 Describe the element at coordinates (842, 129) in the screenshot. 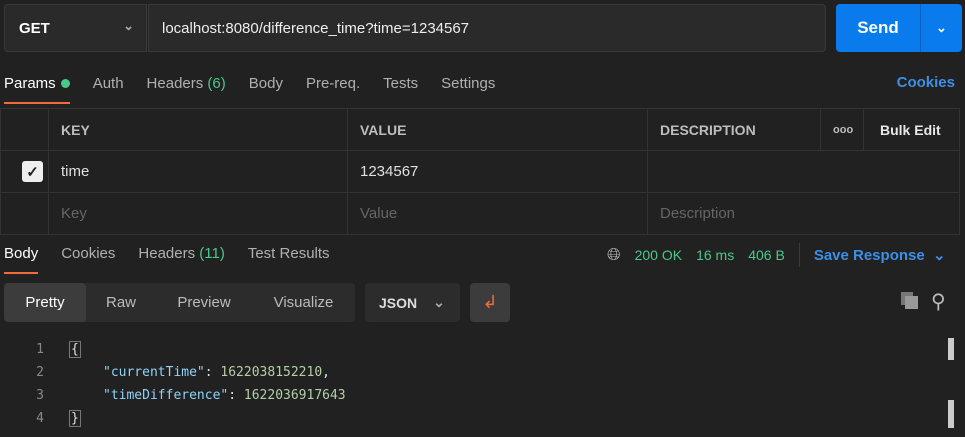

I see `more-options-icon: ooo` at that location.